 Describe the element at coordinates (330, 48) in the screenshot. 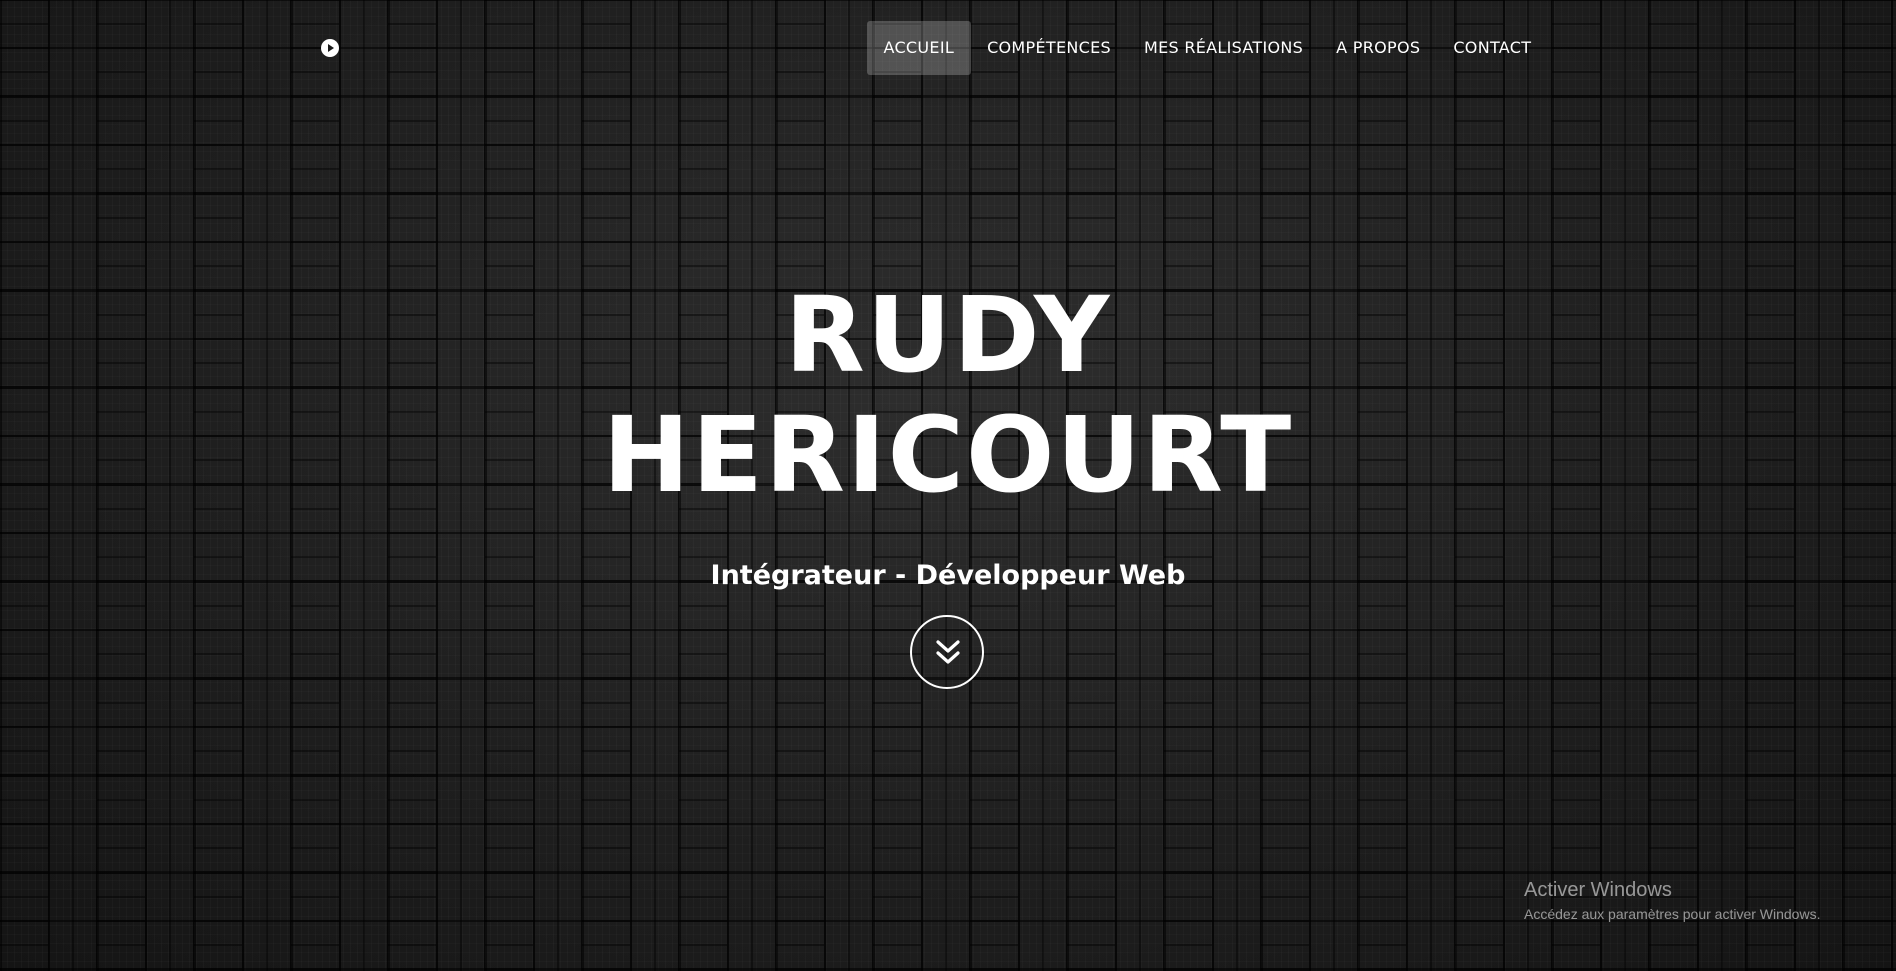

I see `play-circle-icon` at that location.